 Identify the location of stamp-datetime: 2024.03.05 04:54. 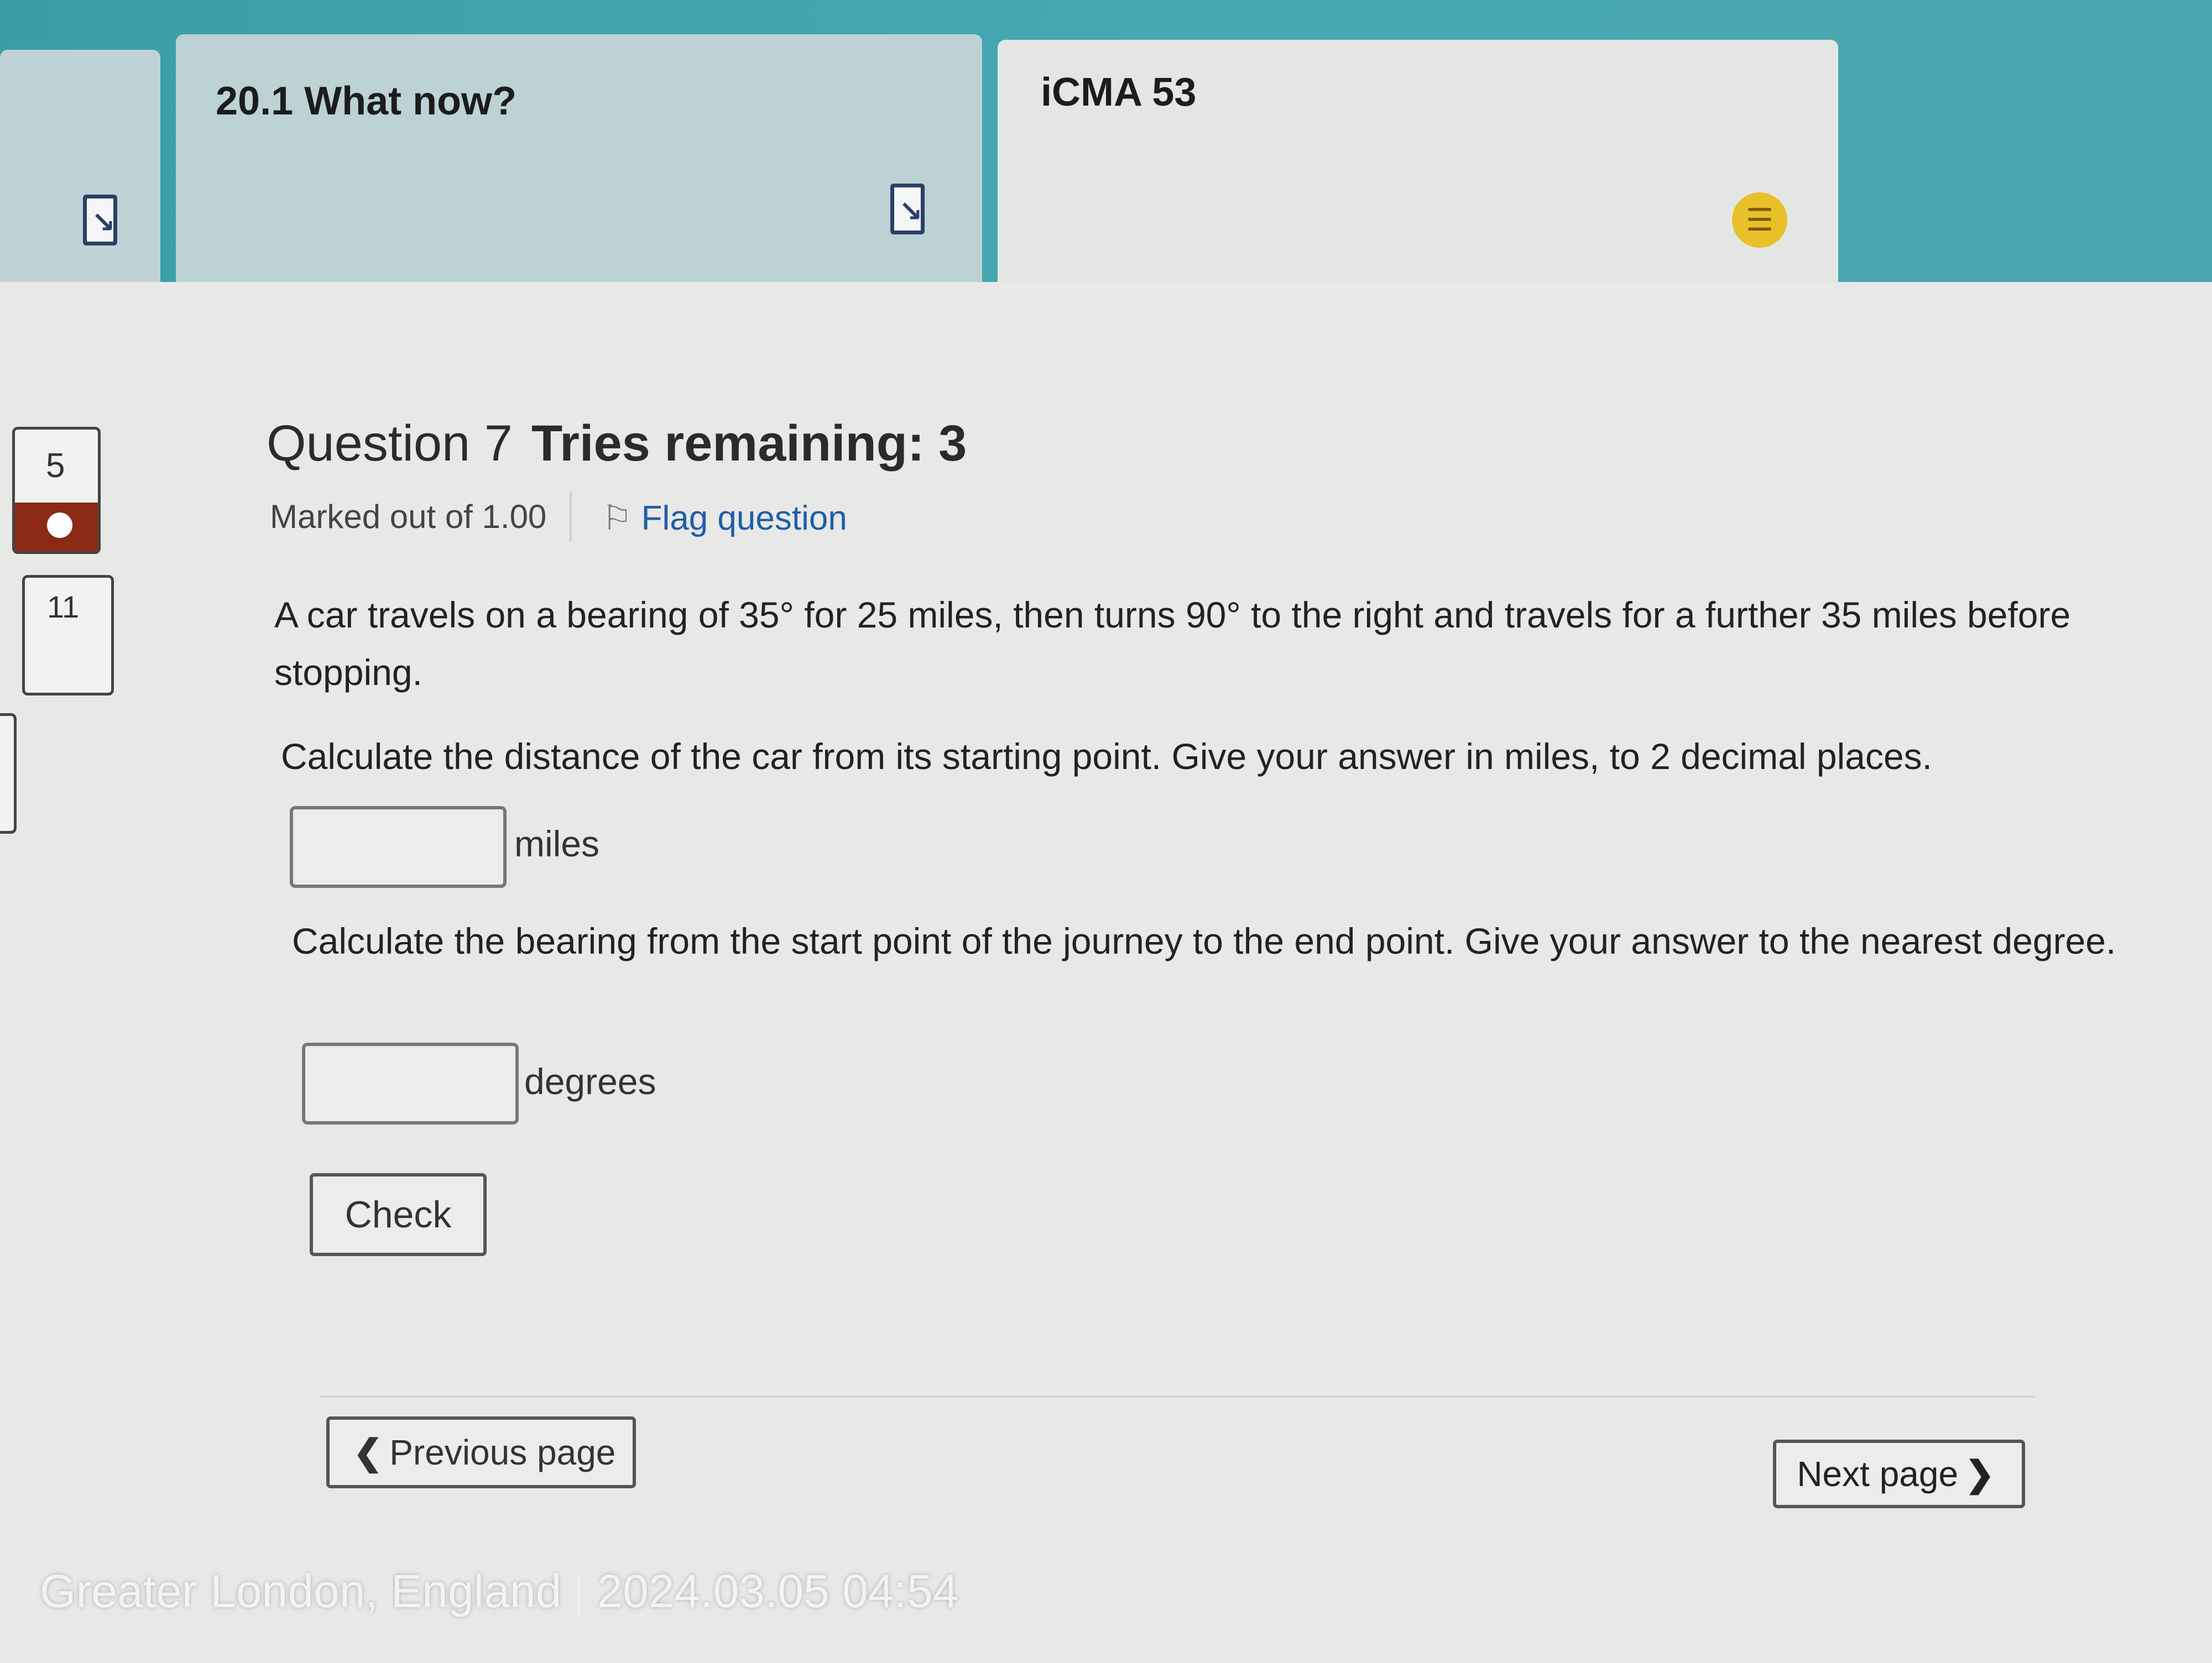
(778, 1591).